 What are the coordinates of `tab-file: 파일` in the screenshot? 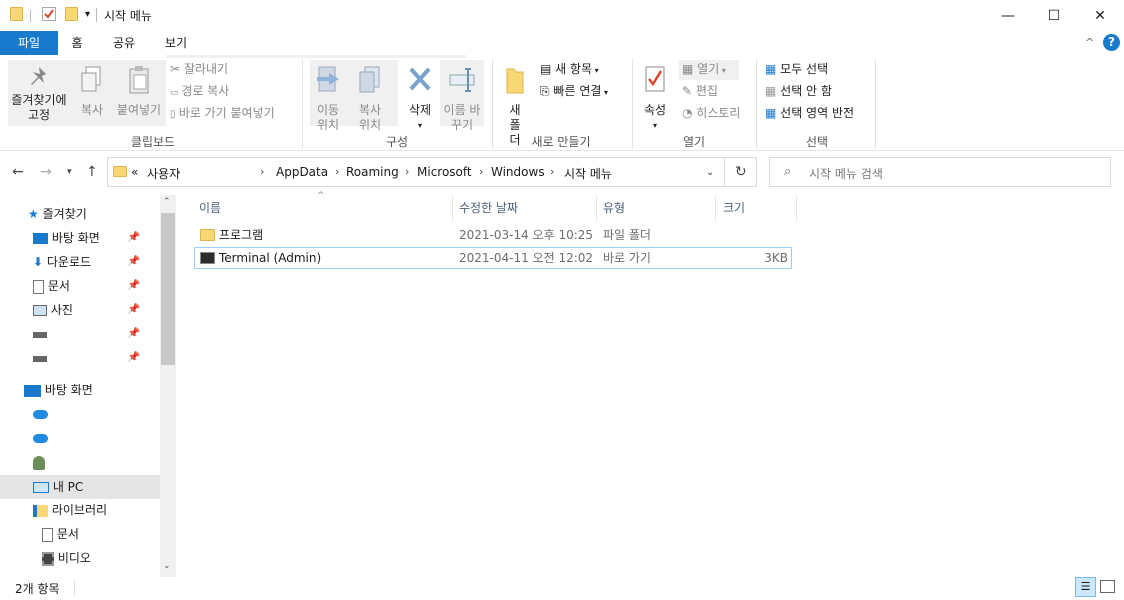 It's located at (29, 43).